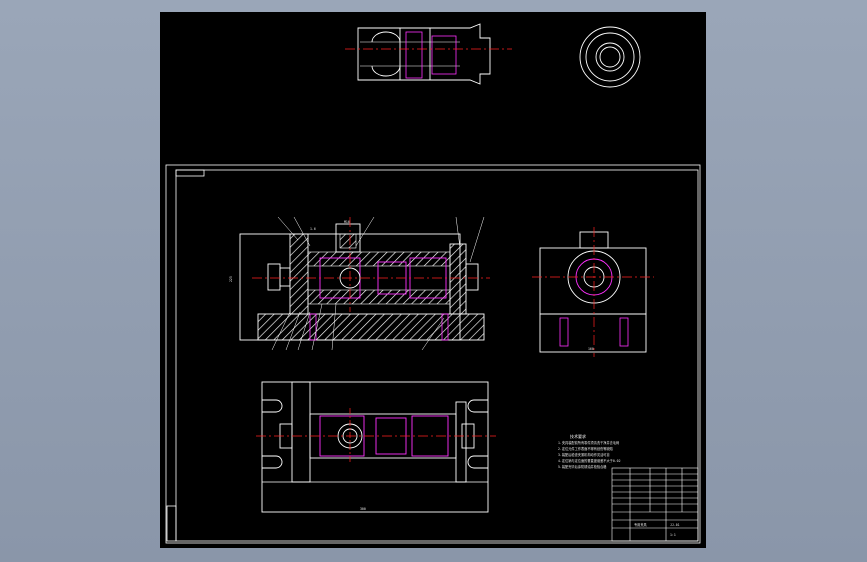 The image size is (867, 562). I want to click on sleeve-part-view, so click(424, 54).